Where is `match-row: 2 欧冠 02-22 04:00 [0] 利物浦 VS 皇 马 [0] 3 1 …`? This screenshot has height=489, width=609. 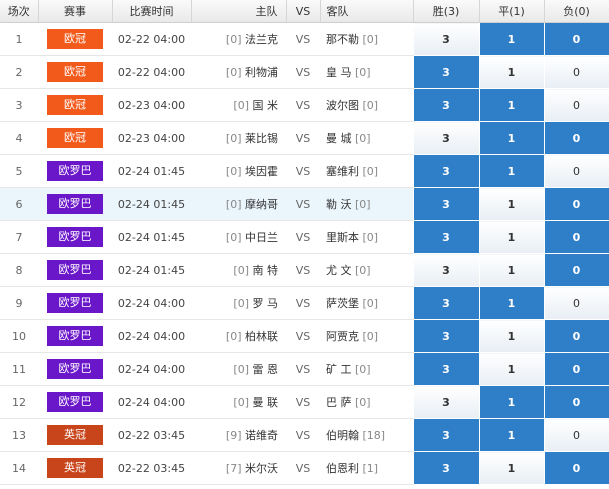 match-row: 2 欧冠 02-22 04:00 [0] 利物浦 VS 皇 马 [0] 3 1 … is located at coordinates (304, 72).